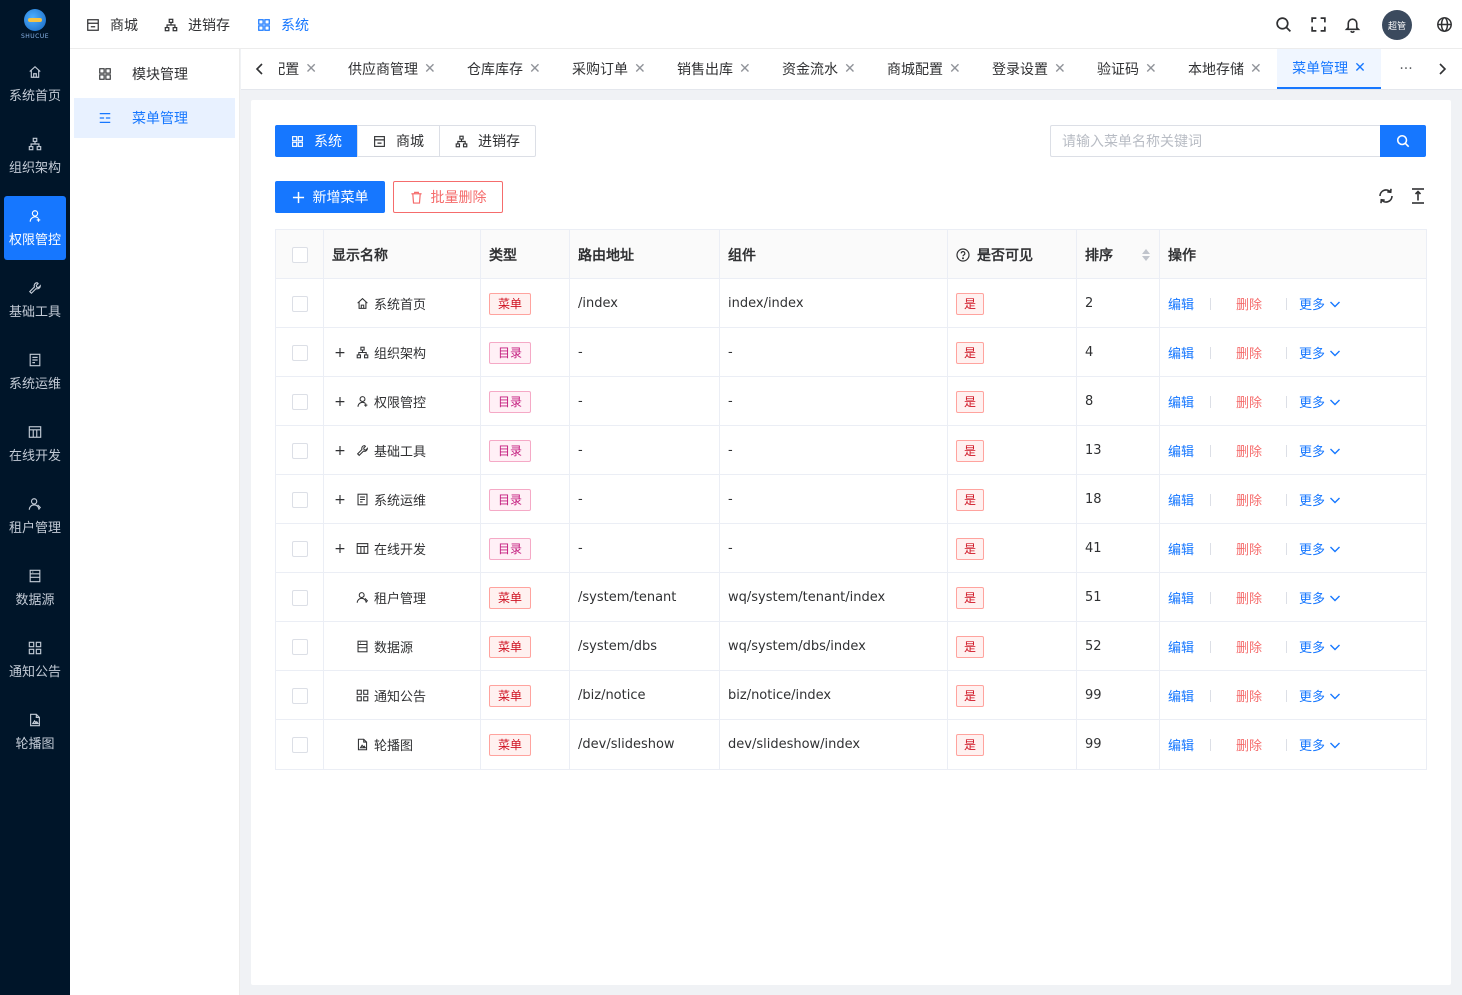 Image resolution: width=1462 pixels, height=995 pixels. What do you see at coordinates (1215, 141) in the screenshot?
I see `search-input` at bounding box center [1215, 141].